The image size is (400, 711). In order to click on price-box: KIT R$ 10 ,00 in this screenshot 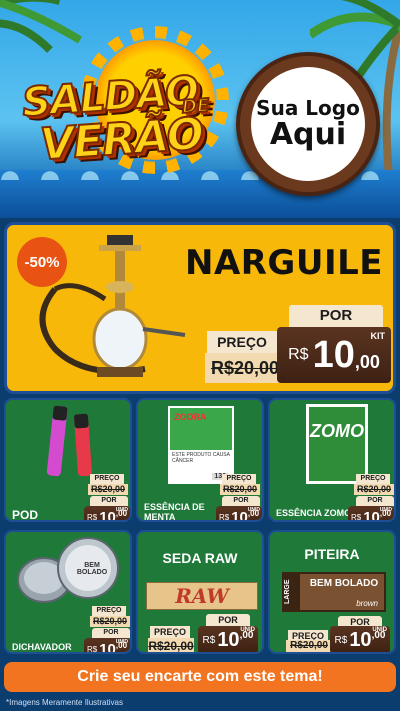, I will do `click(334, 355)`.